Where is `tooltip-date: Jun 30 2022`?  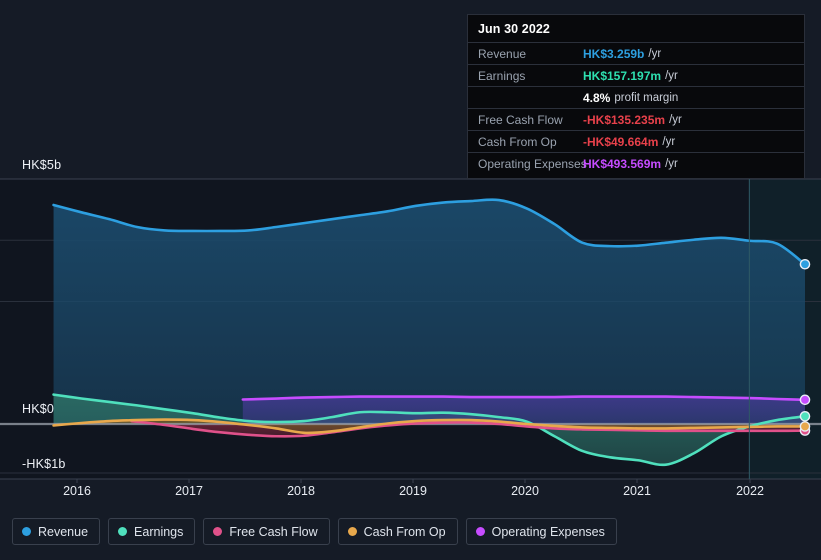
tooltip-date: Jun 30 2022 is located at coordinates (514, 29).